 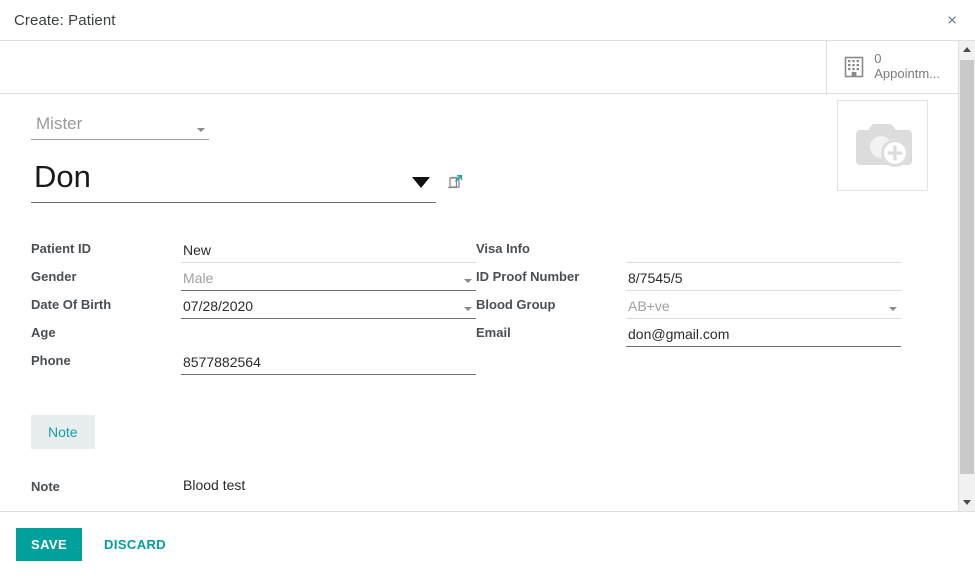 I want to click on field-row-note: Note, so click(x=480, y=493).